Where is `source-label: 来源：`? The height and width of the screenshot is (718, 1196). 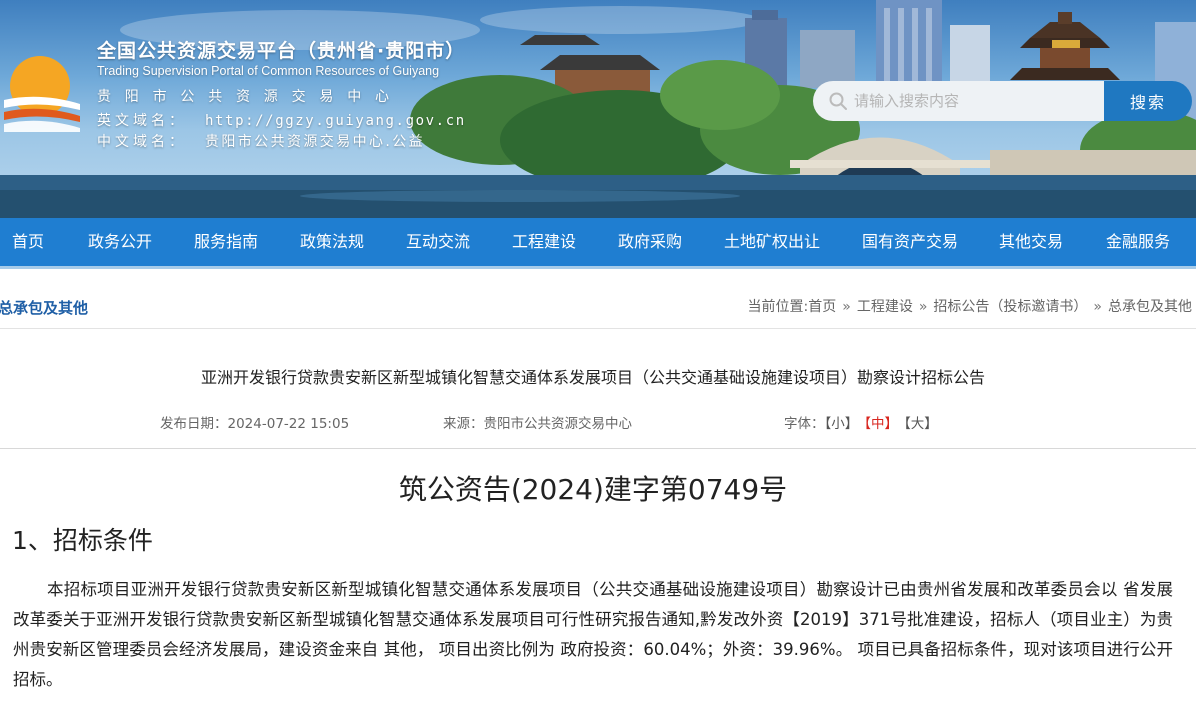 source-label: 来源： is located at coordinates (463, 424).